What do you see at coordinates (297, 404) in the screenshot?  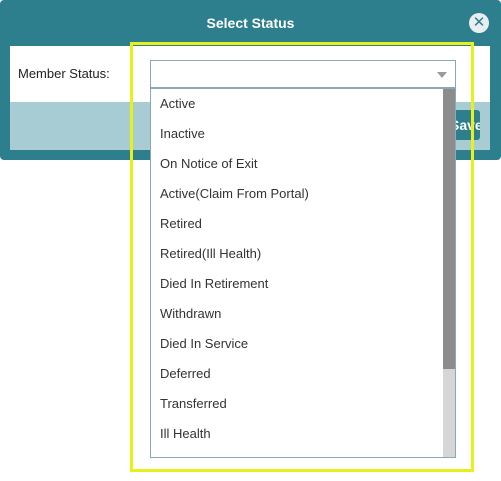 I see `dropdown-option: Transferred` at bounding box center [297, 404].